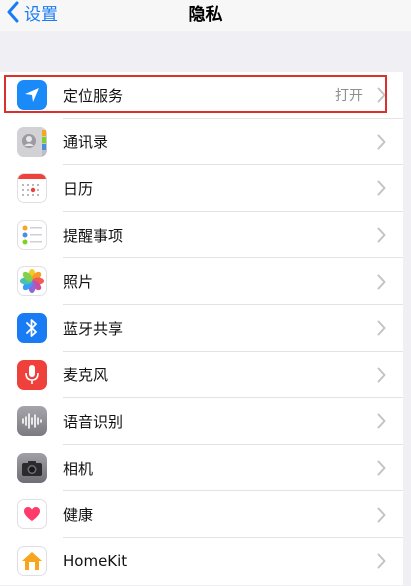 The image size is (411, 586). What do you see at coordinates (32, 141) in the screenshot?
I see `contacts-icon` at bounding box center [32, 141].